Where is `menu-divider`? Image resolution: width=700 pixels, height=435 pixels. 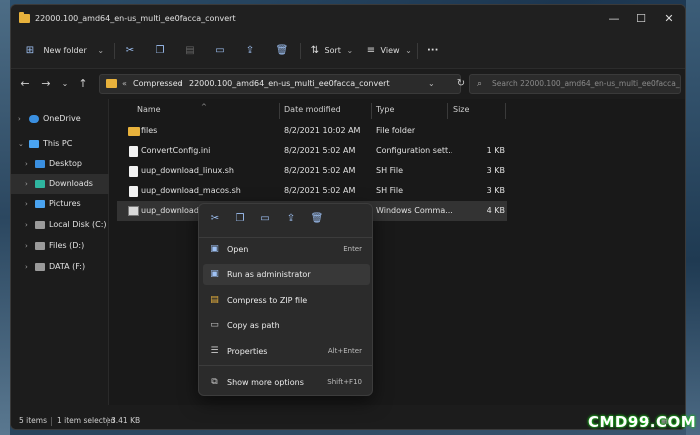 menu-divider is located at coordinates (285, 237).